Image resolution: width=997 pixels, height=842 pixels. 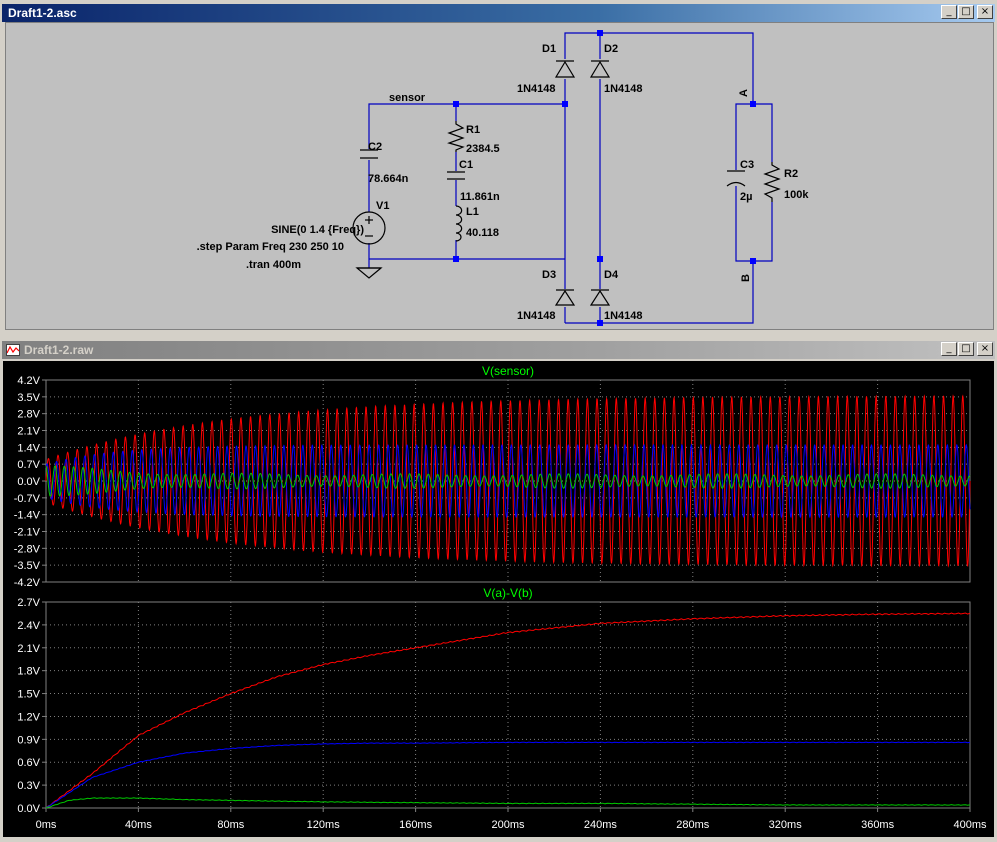 What do you see at coordinates (796, 195) in the screenshot?
I see `r2-value: 100k` at bounding box center [796, 195].